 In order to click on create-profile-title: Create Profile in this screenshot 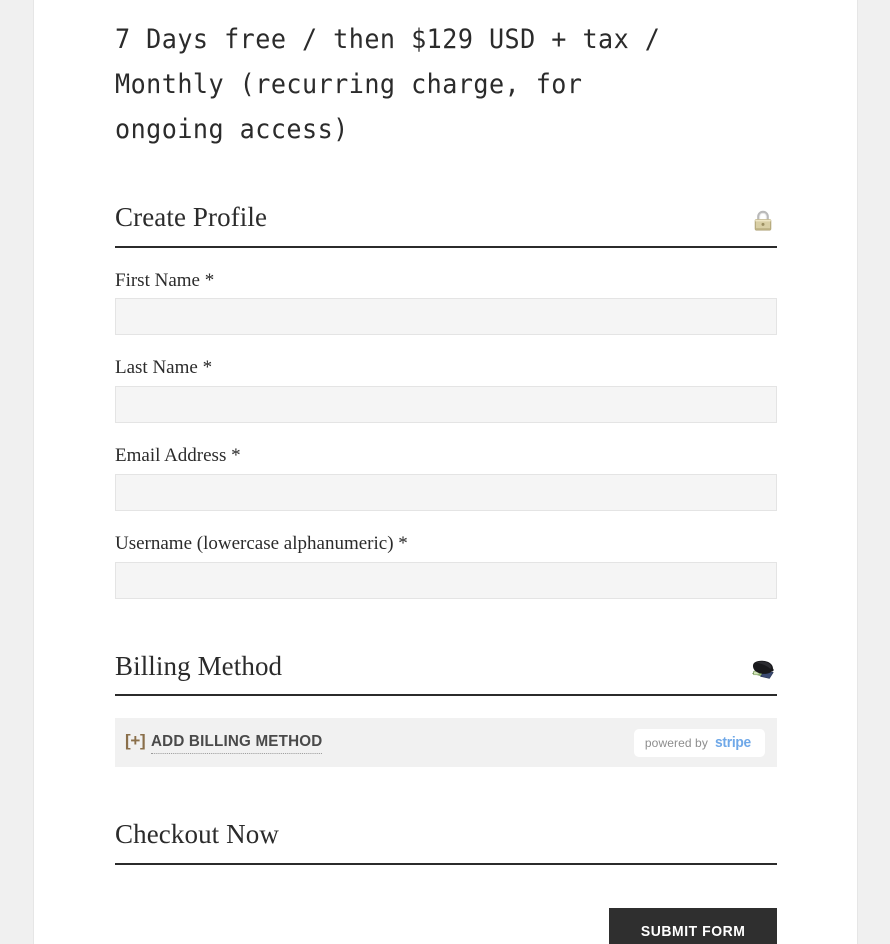, I will do `click(191, 217)`.